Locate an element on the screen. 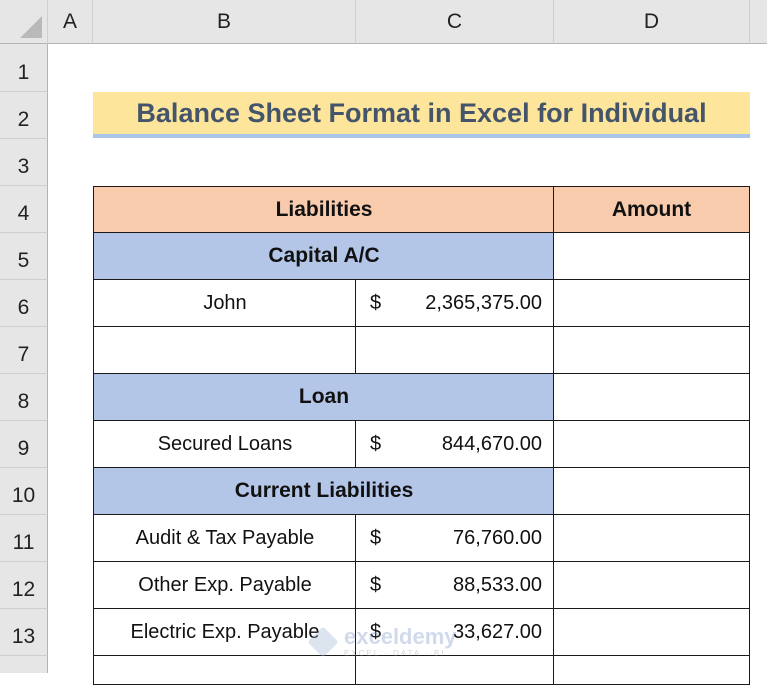 The height and width of the screenshot is (685, 767). row-label: 3 is located at coordinates (23, 166).